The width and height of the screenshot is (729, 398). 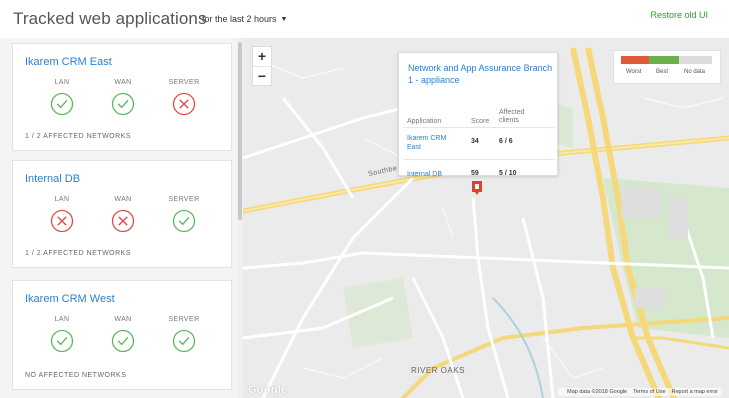 What do you see at coordinates (667, 67) in the screenshot?
I see `score-legend: Worst Best No data` at bounding box center [667, 67].